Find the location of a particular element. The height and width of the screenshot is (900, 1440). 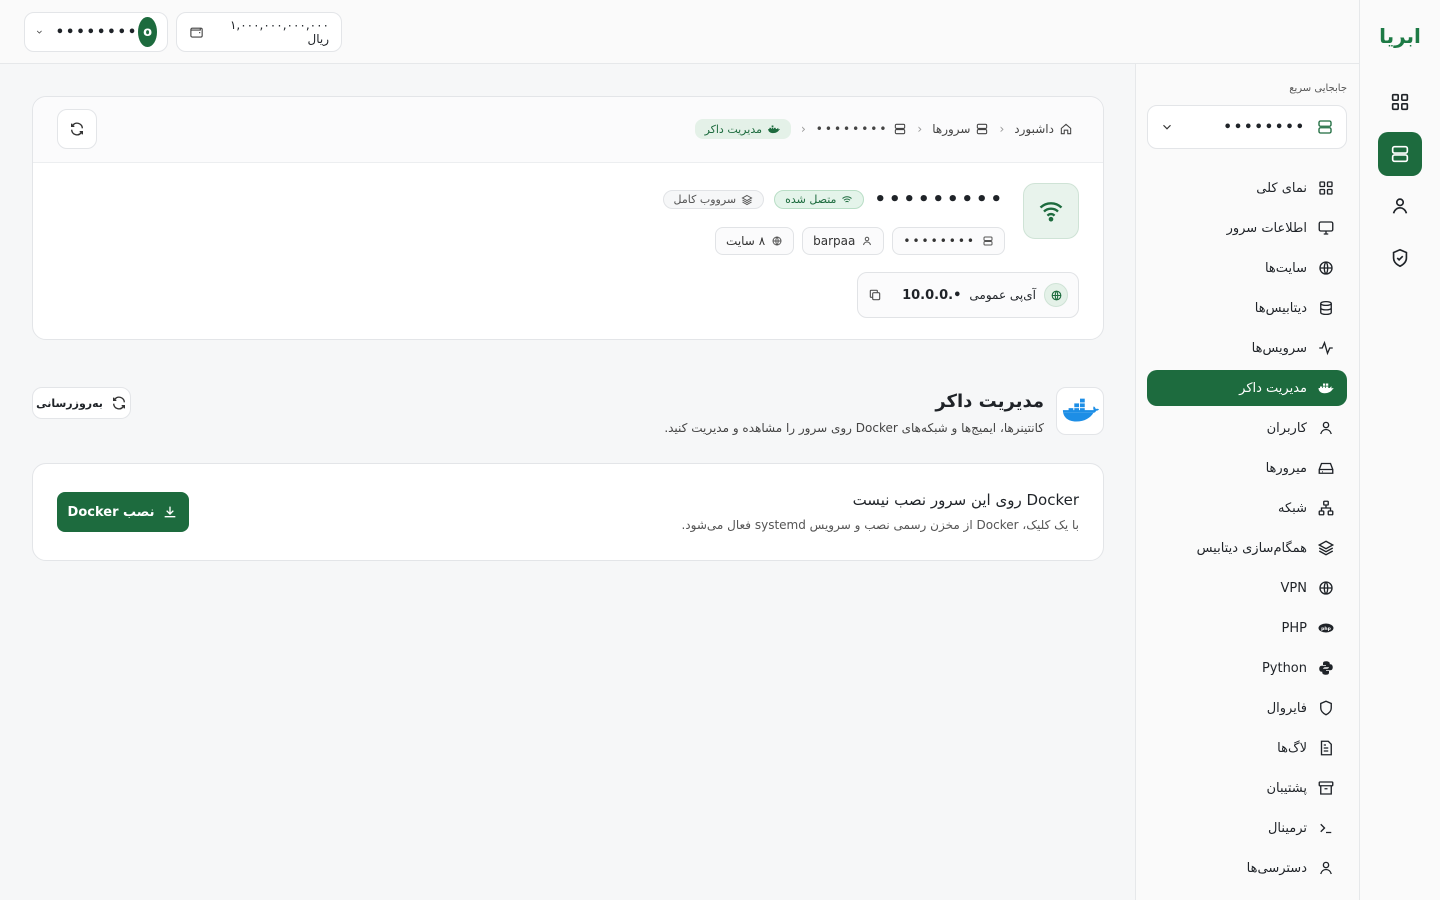

nav-label: کاربران is located at coordinates (1286, 428).